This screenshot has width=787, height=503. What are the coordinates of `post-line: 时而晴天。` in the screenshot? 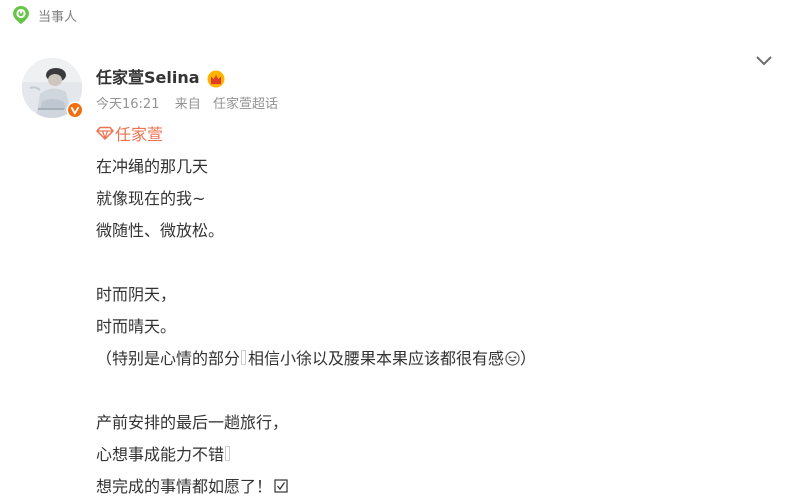 It's located at (136, 326).